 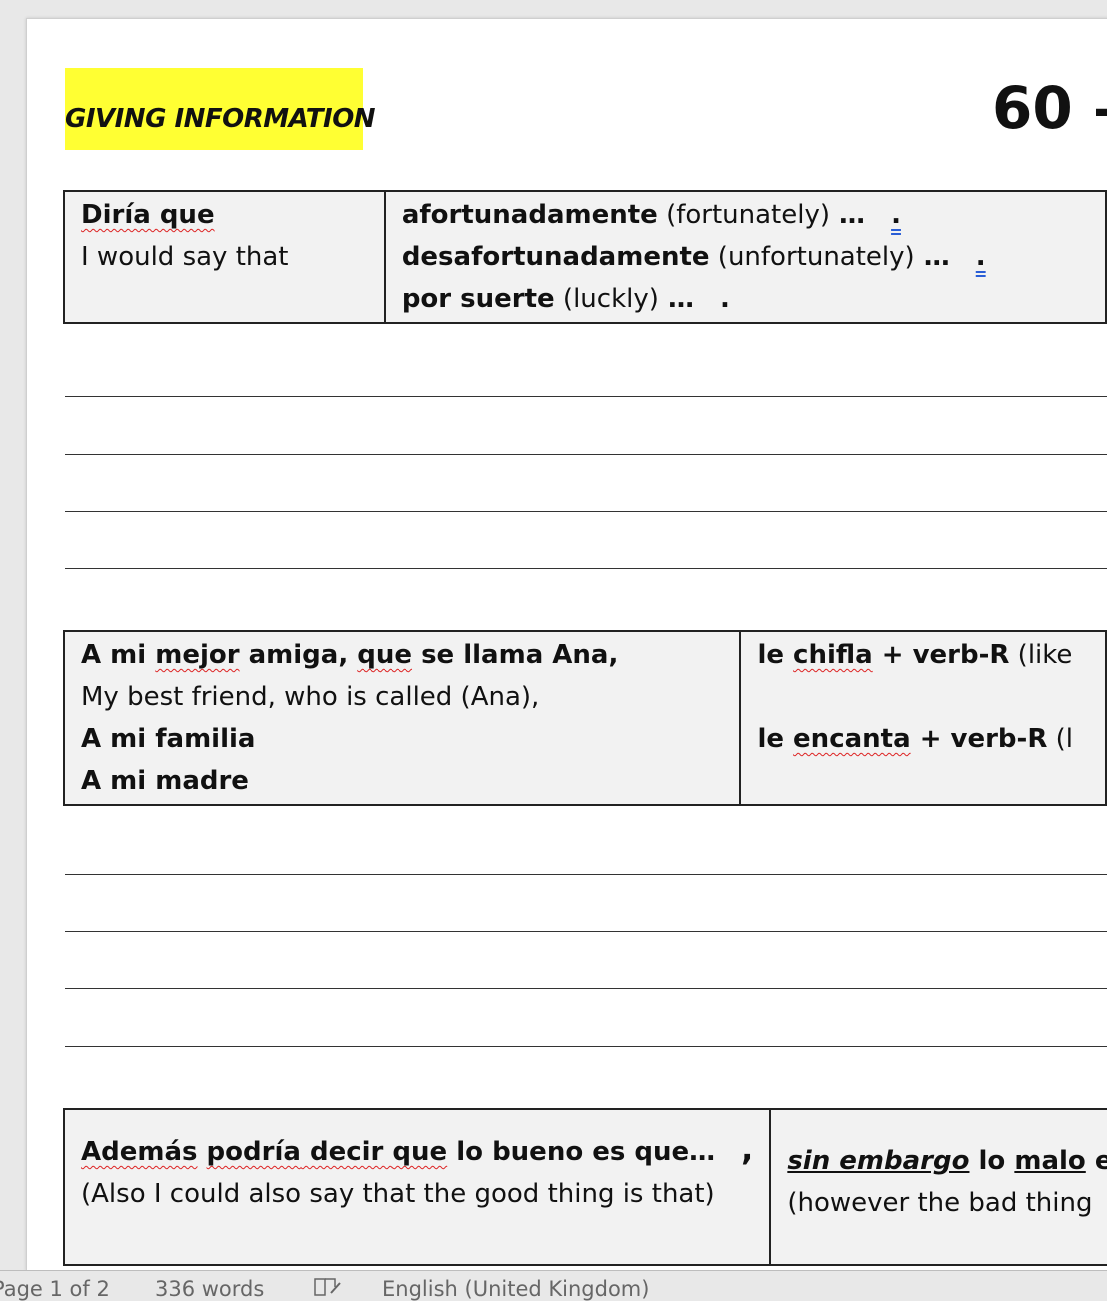 What do you see at coordinates (515, 1289) in the screenshot?
I see `language-indicator: English (United Kingdom)` at bounding box center [515, 1289].